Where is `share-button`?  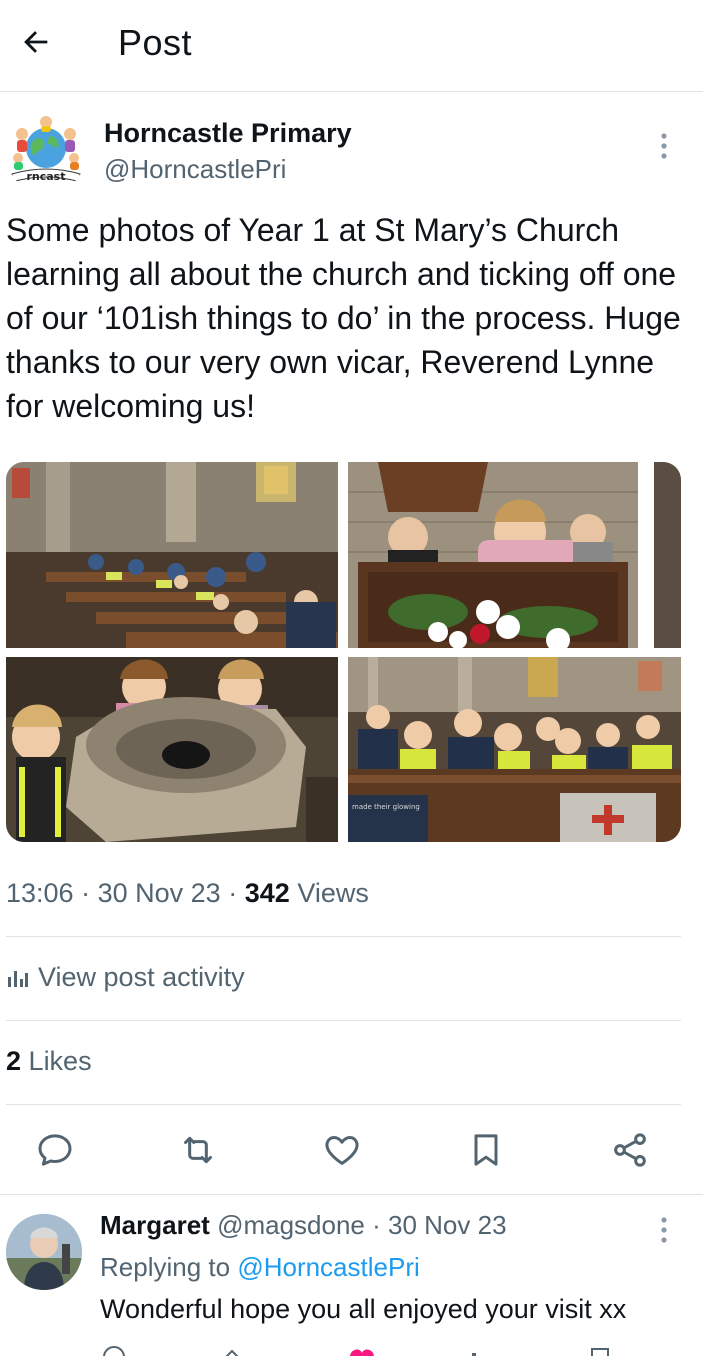 share-button is located at coordinates (630, 1150).